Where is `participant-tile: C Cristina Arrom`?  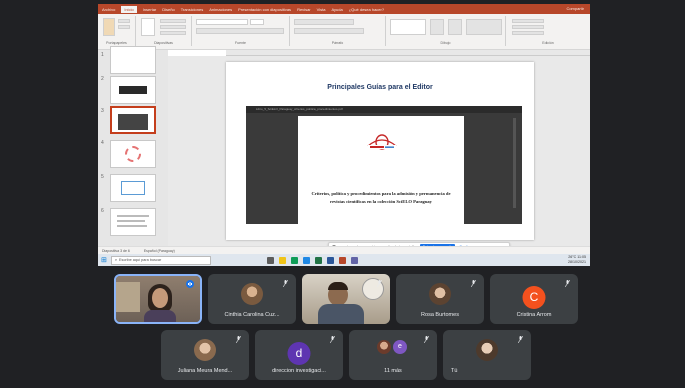
participant-tile: C Cristina Arrom is located at coordinates (534, 299).